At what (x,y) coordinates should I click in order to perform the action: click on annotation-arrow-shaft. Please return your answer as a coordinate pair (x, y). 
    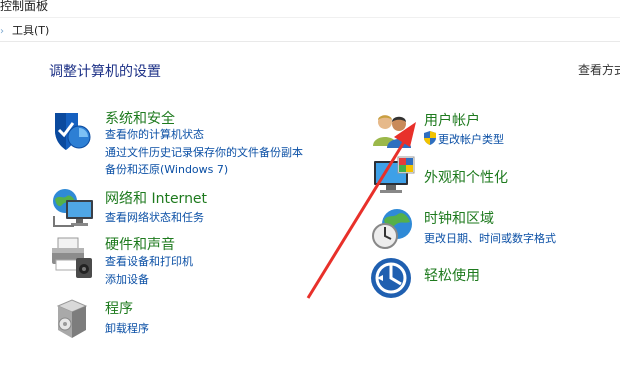
    Looking at the image, I should click on (356, 220).